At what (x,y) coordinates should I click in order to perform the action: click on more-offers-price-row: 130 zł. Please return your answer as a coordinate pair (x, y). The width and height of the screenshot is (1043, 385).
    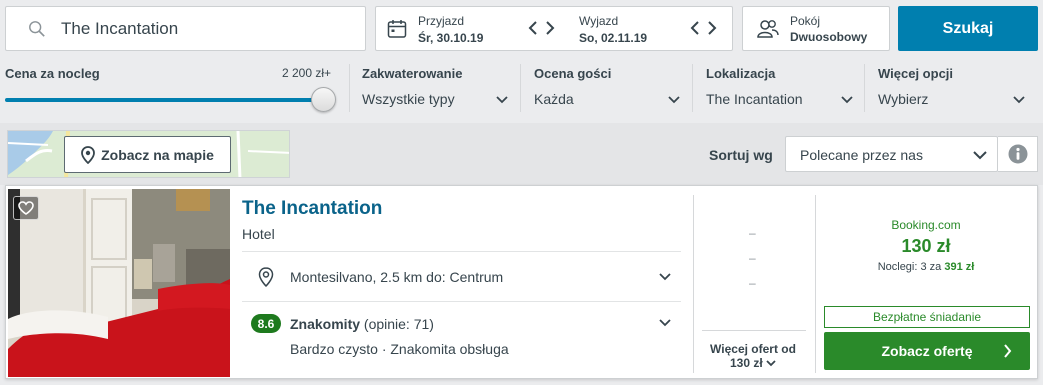
    Looking at the image, I should click on (753, 363).